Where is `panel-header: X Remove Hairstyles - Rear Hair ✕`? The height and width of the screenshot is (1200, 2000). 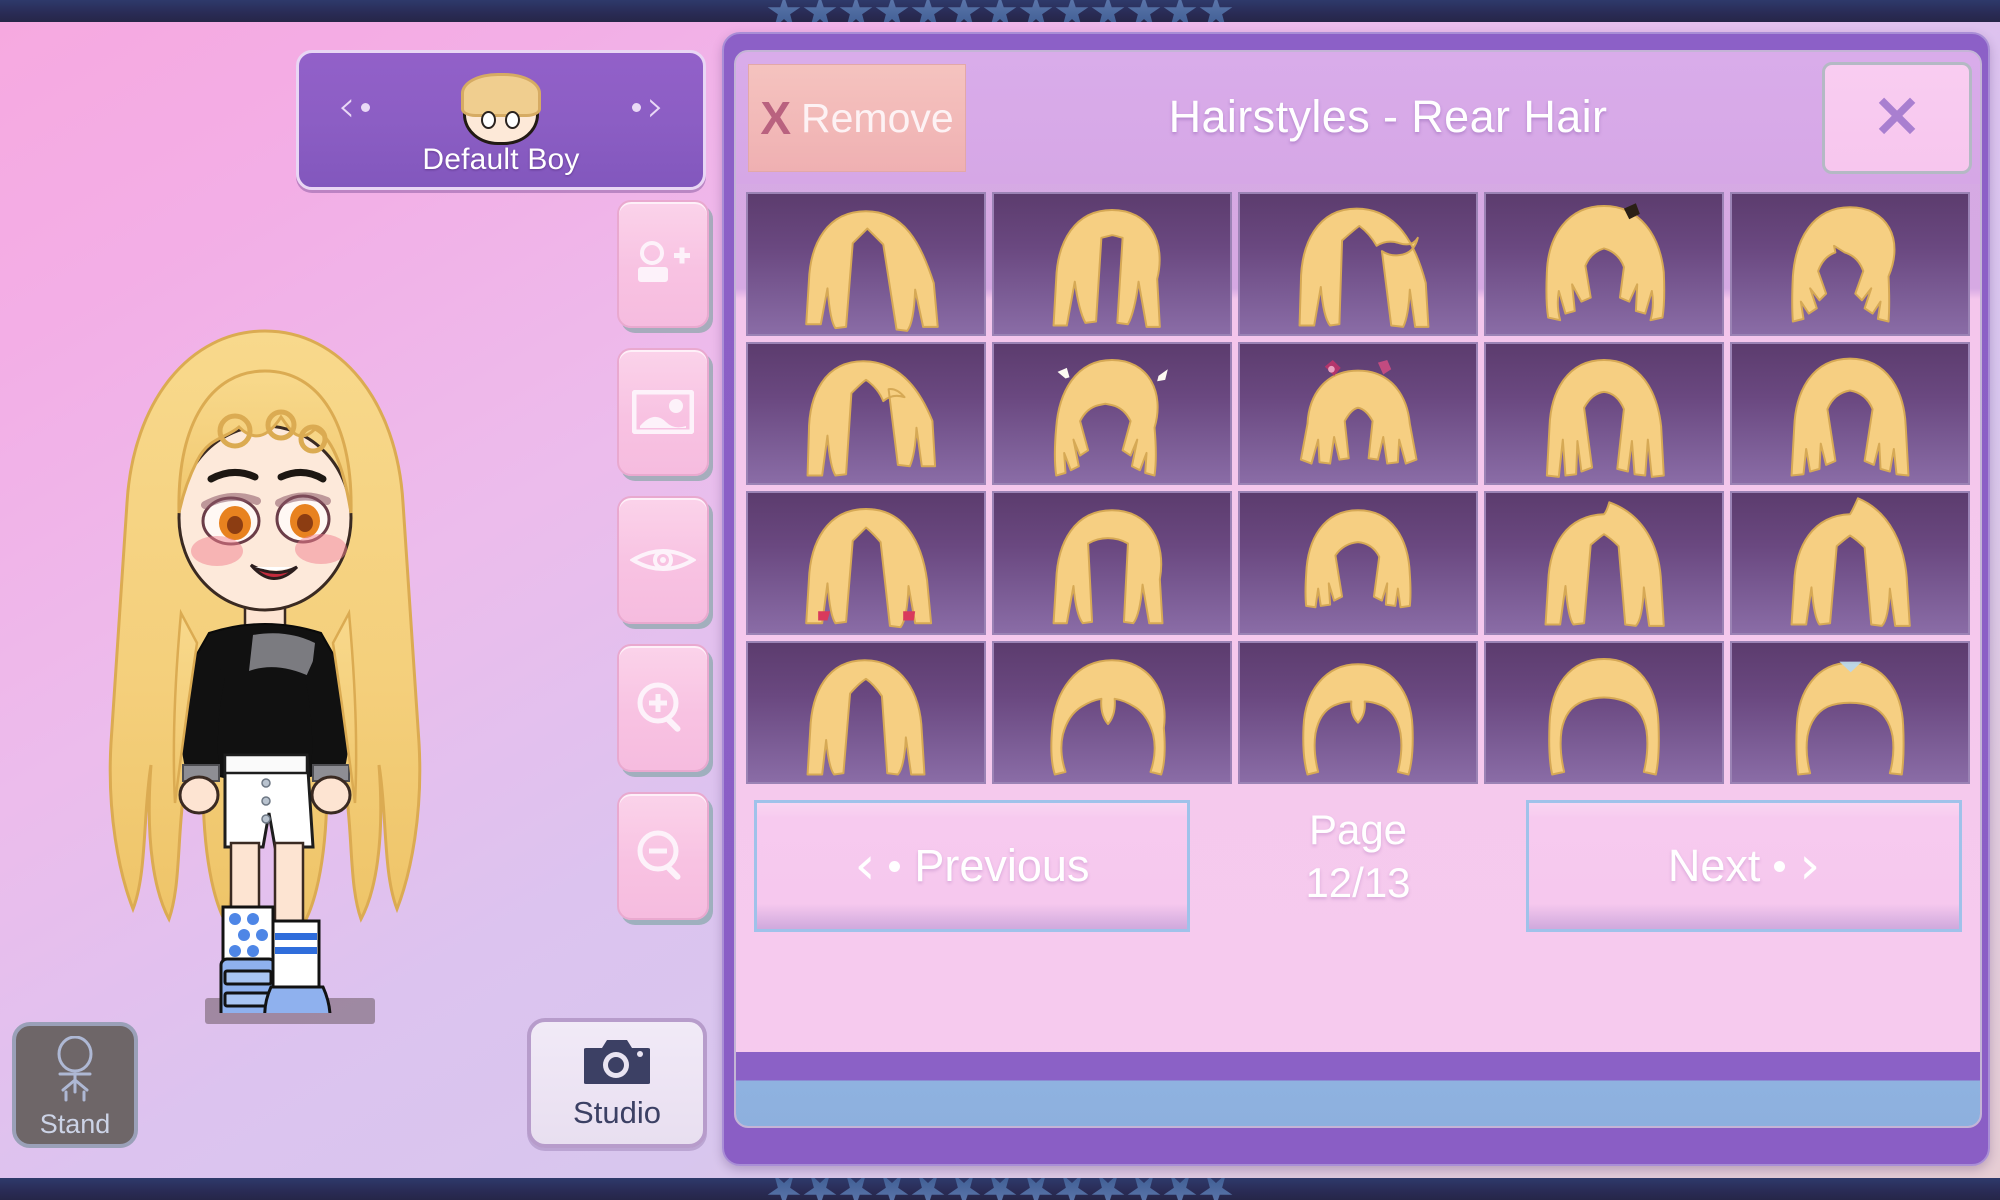 panel-header: X Remove Hairstyles - Rear Hair ✕ is located at coordinates (1358, 118).